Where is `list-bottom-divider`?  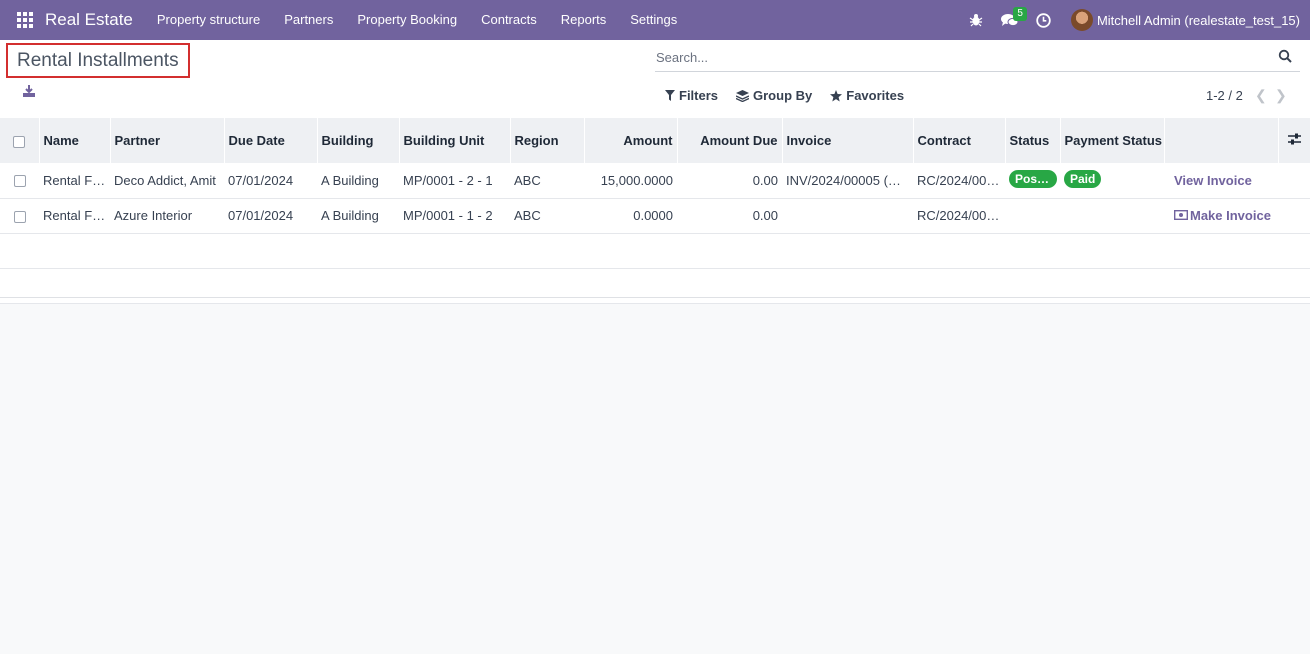 list-bottom-divider is located at coordinates (655, 297).